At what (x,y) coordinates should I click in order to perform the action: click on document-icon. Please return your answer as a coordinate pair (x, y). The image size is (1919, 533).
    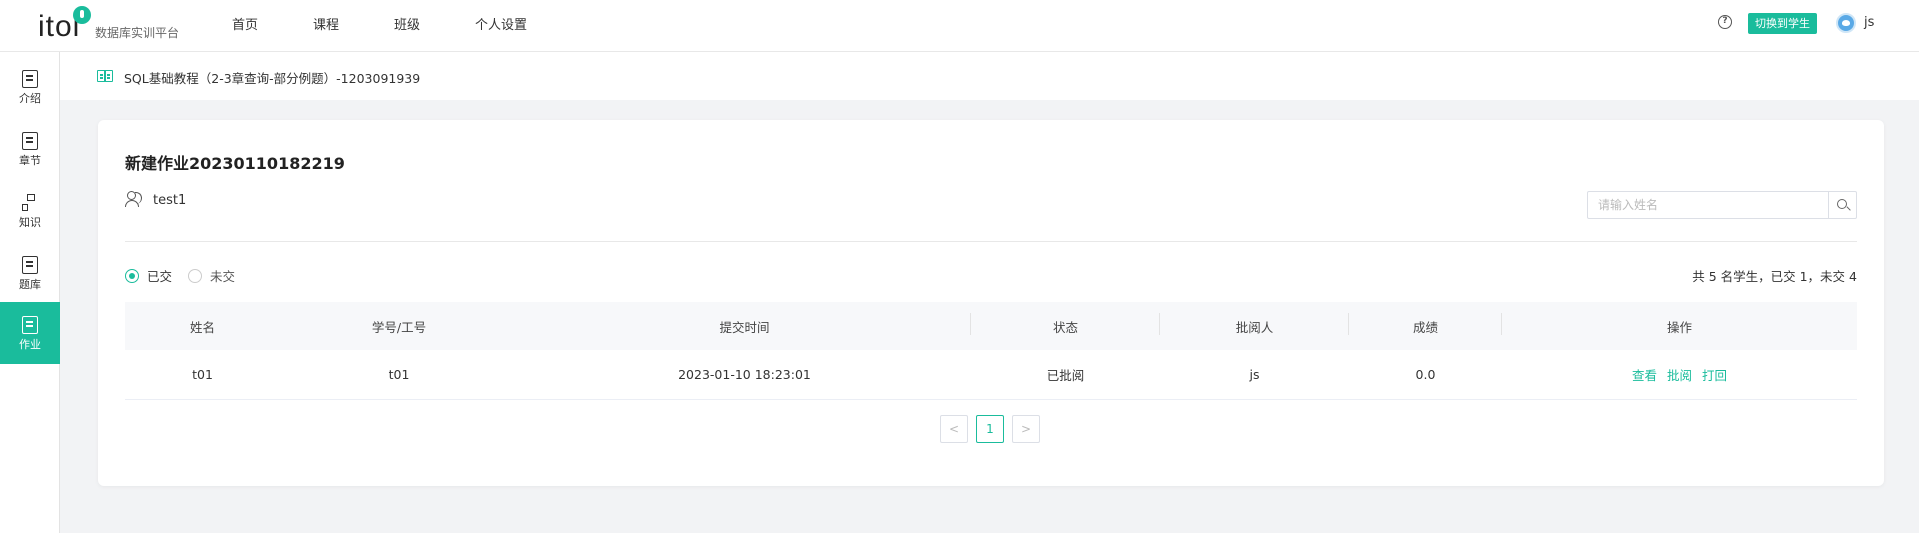
    Looking at the image, I should click on (30, 79).